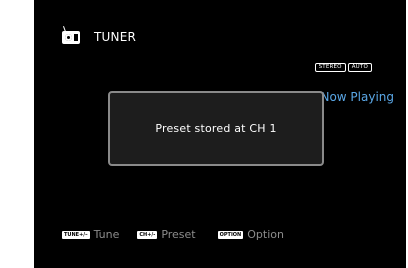  Describe the element at coordinates (178, 234) in the screenshot. I see `preset-hint-label: Preset` at that location.